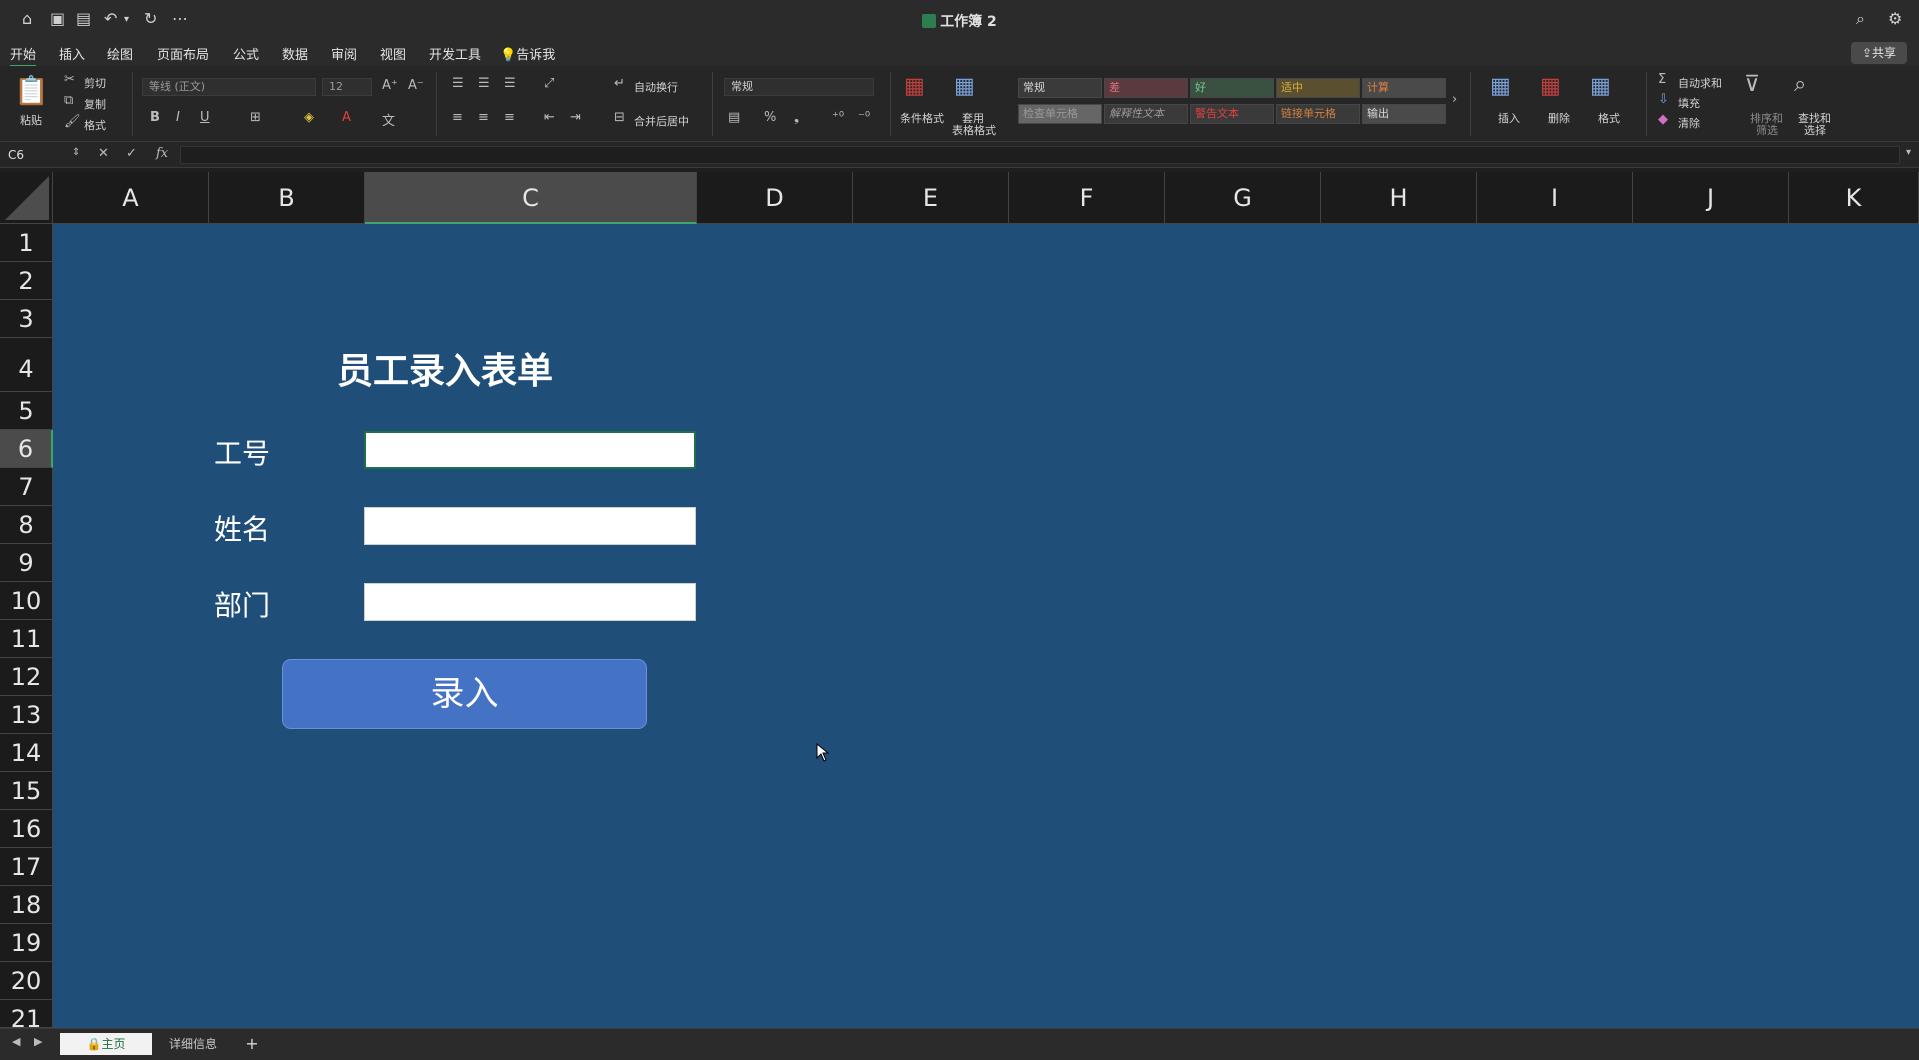 The width and height of the screenshot is (1919, 1060). I want to click on row-header-2: 2, so click(26, 281).